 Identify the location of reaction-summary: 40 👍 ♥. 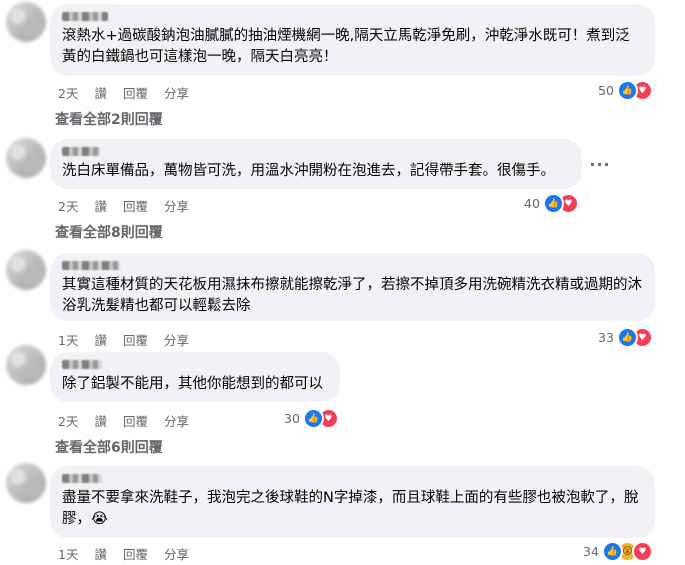
(551, 203).